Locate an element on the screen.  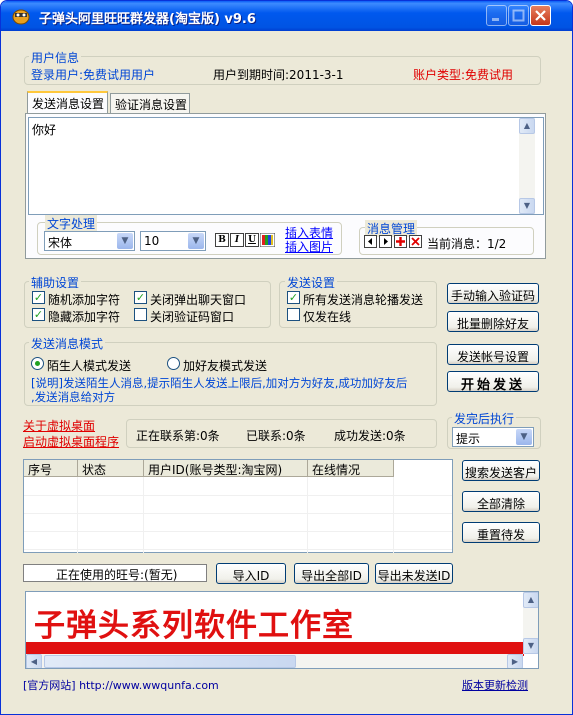
export-all-id-button: 导出全部ID is located at coordinates (331, 573).